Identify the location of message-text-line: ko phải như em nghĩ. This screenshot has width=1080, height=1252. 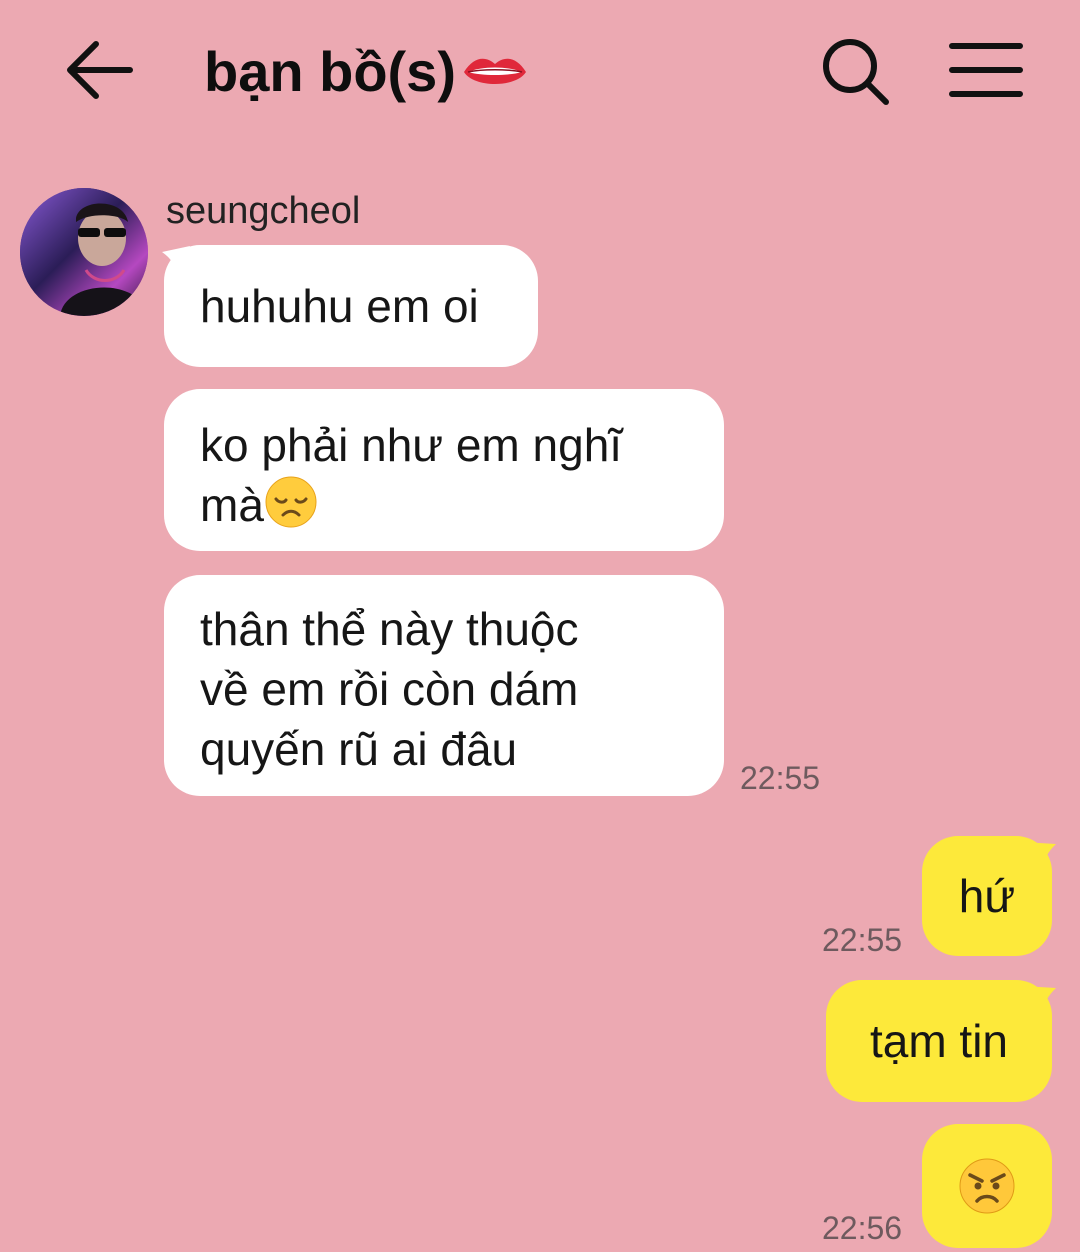
(411, 445).